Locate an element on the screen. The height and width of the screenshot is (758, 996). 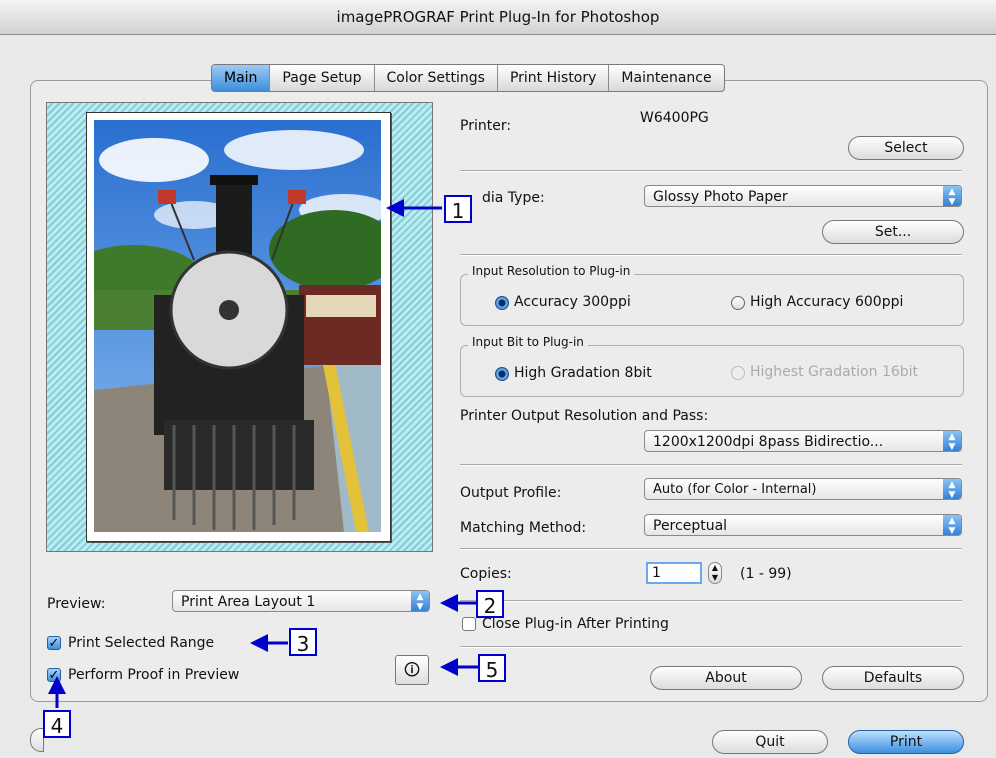
callout-1: 1 is located at coordinates (458, 209).